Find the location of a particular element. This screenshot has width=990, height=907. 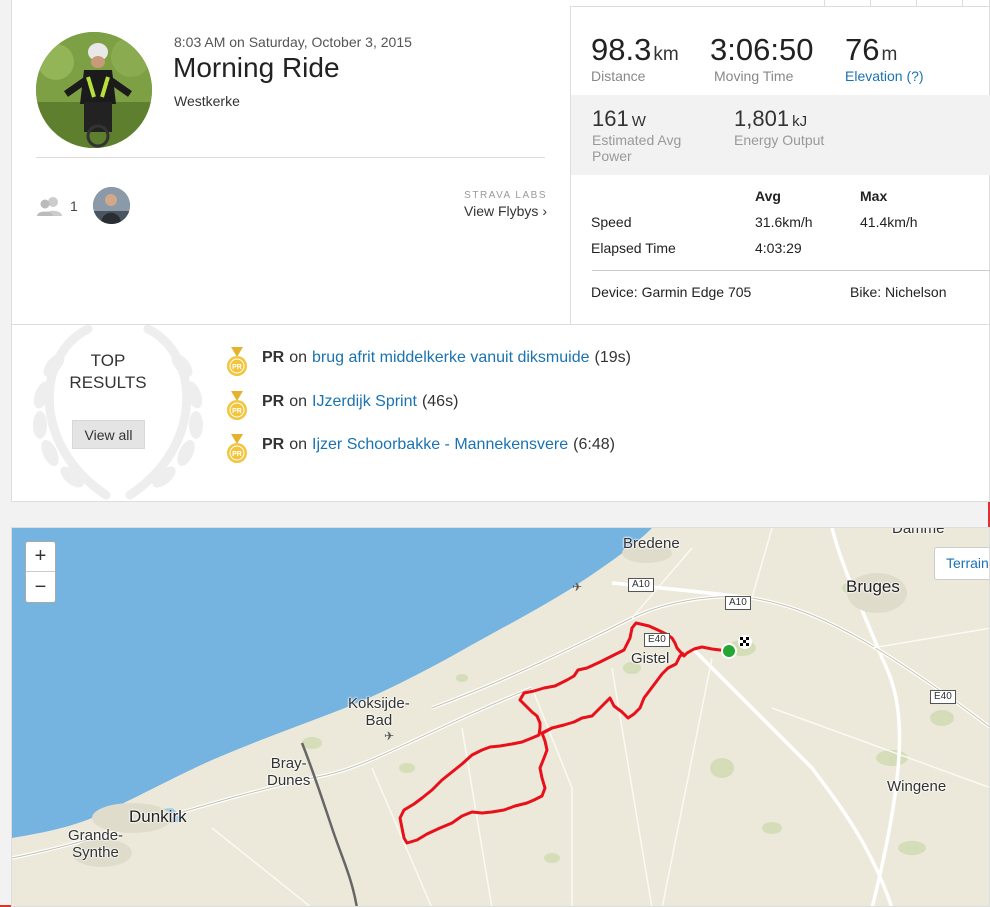

stat-energy: 1,801 kJ Energy Output is located at coordinates (779, 127).